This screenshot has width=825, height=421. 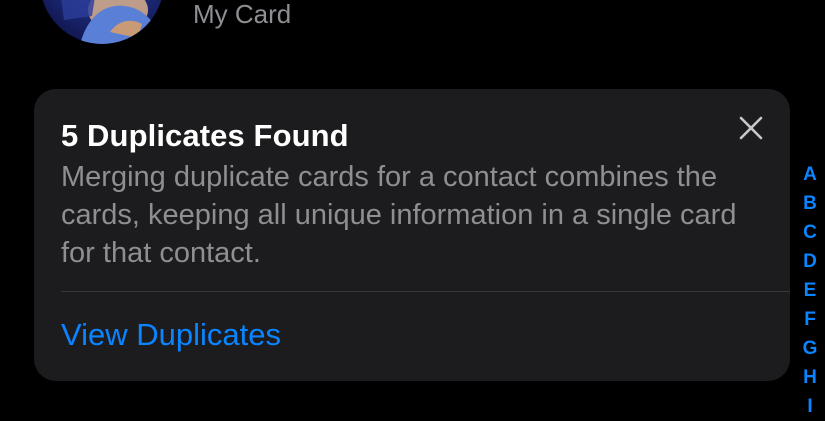 I want to click on close-icon, so click(x=751, y=128).